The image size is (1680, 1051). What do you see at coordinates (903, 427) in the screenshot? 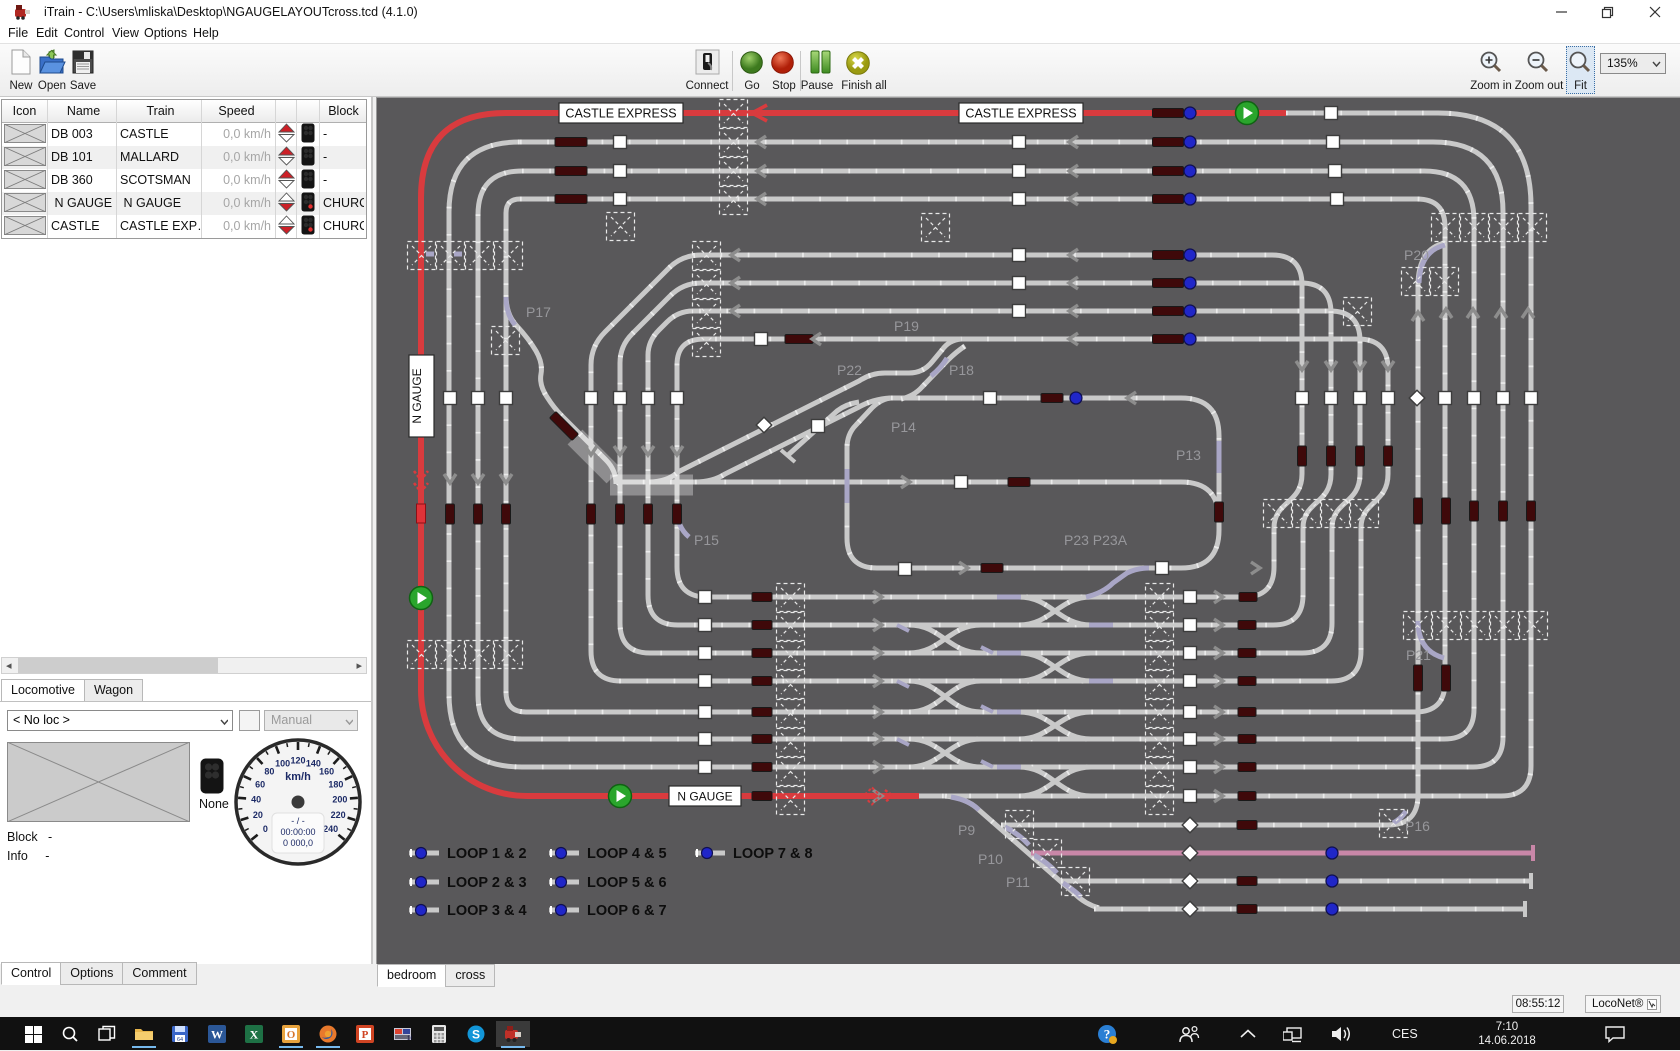
I see `svg-text: P14` at bounding box center [903, 427].